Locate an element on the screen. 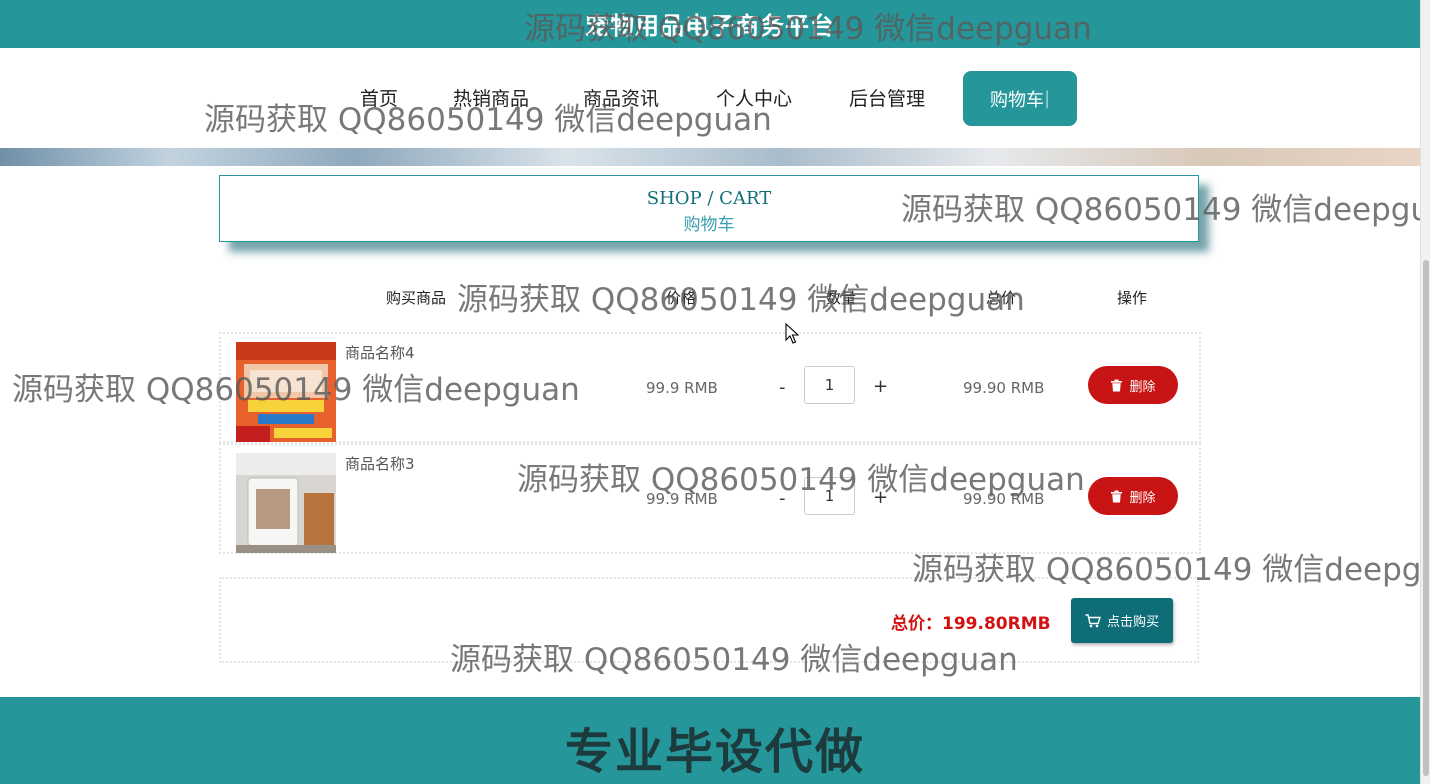  cart-summary: 总价：199.80RMB 点击购买 is located at coordinates (709, 620).